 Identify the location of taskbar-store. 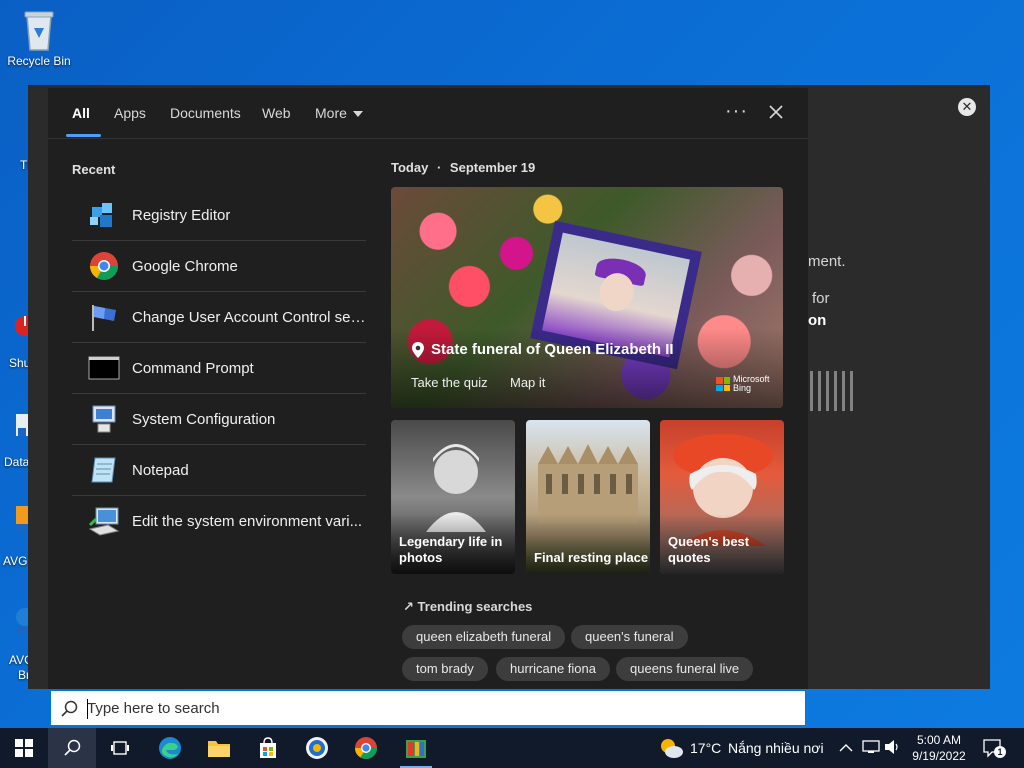
(268, 748).